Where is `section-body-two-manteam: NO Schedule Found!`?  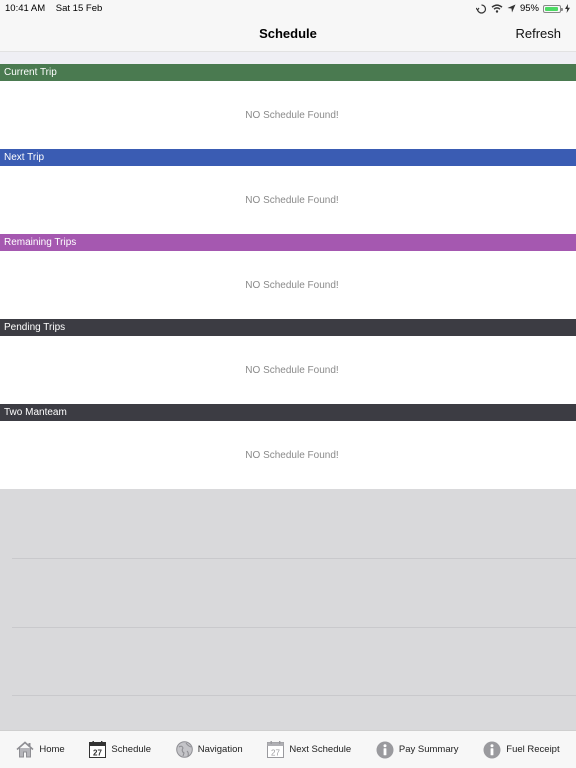 section-body-two-manteam: NO Schedule Found! is located at coordinates (288, 455).